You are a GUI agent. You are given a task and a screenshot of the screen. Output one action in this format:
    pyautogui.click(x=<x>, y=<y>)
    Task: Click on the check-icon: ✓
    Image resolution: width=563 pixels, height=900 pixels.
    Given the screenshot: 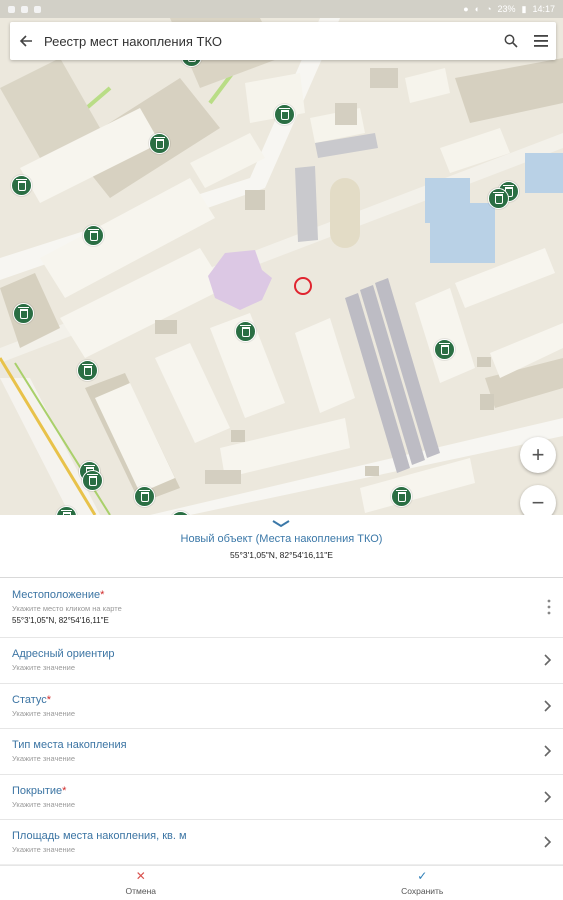 What is the action you would take?
    pyautogui.click(x=422, y=875)
    